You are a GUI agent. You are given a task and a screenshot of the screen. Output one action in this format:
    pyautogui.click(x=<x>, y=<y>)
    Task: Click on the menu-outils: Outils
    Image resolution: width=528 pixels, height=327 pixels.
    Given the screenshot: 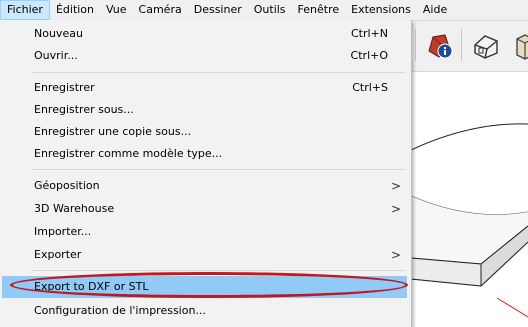 What is the action you would take?
    pyautogui.click(x=270, y=10)
    